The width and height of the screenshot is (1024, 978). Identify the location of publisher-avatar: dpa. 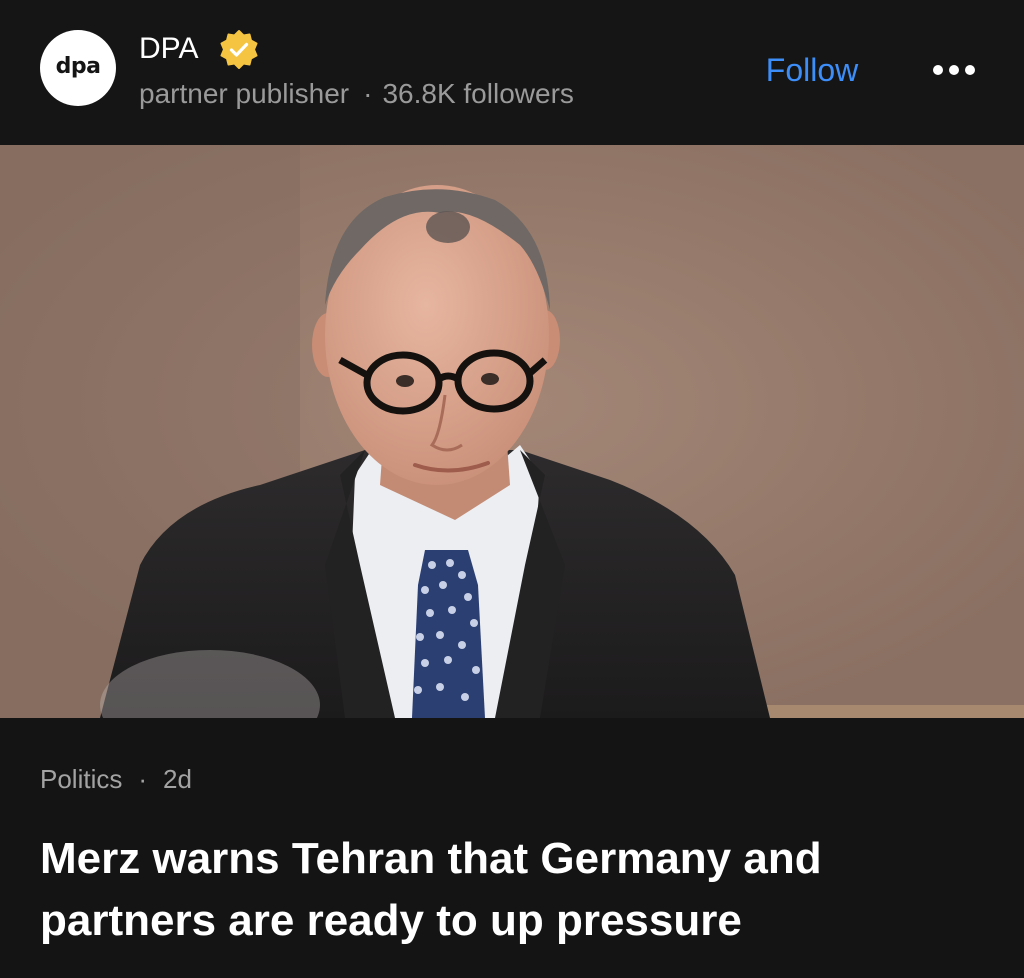
(78, 68).